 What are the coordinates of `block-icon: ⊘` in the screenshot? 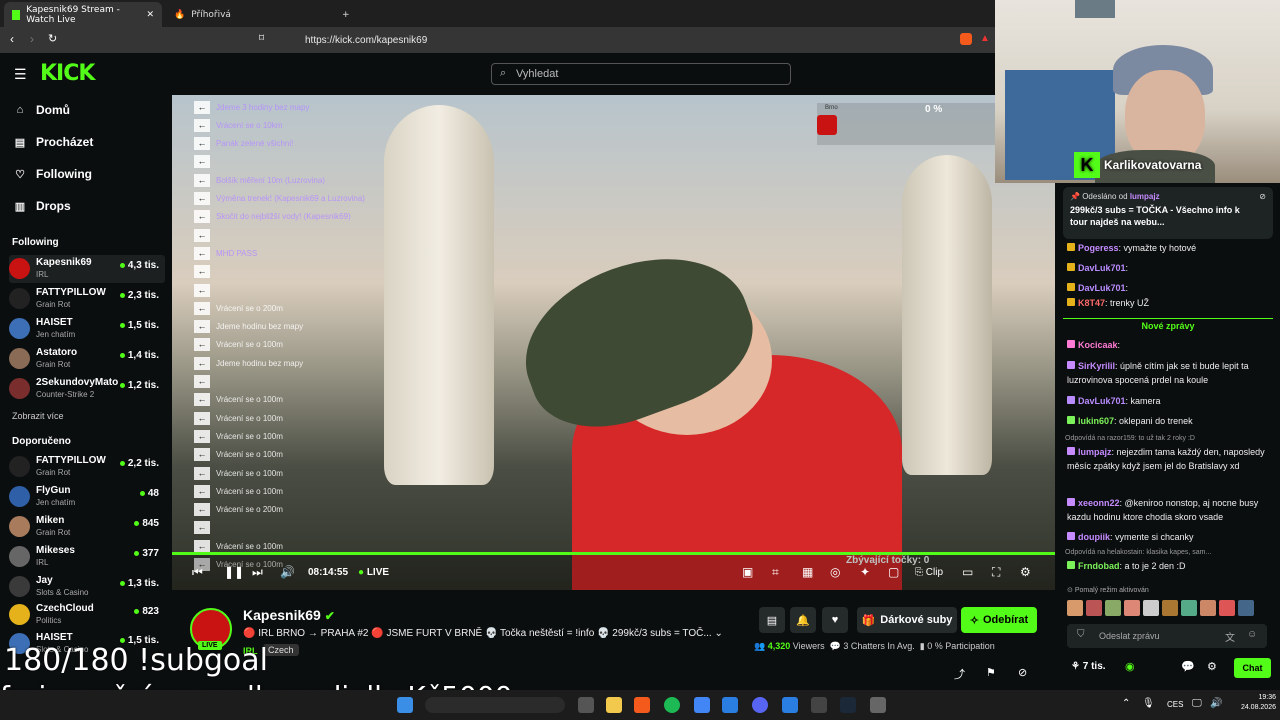 It's located at (1022, 672).